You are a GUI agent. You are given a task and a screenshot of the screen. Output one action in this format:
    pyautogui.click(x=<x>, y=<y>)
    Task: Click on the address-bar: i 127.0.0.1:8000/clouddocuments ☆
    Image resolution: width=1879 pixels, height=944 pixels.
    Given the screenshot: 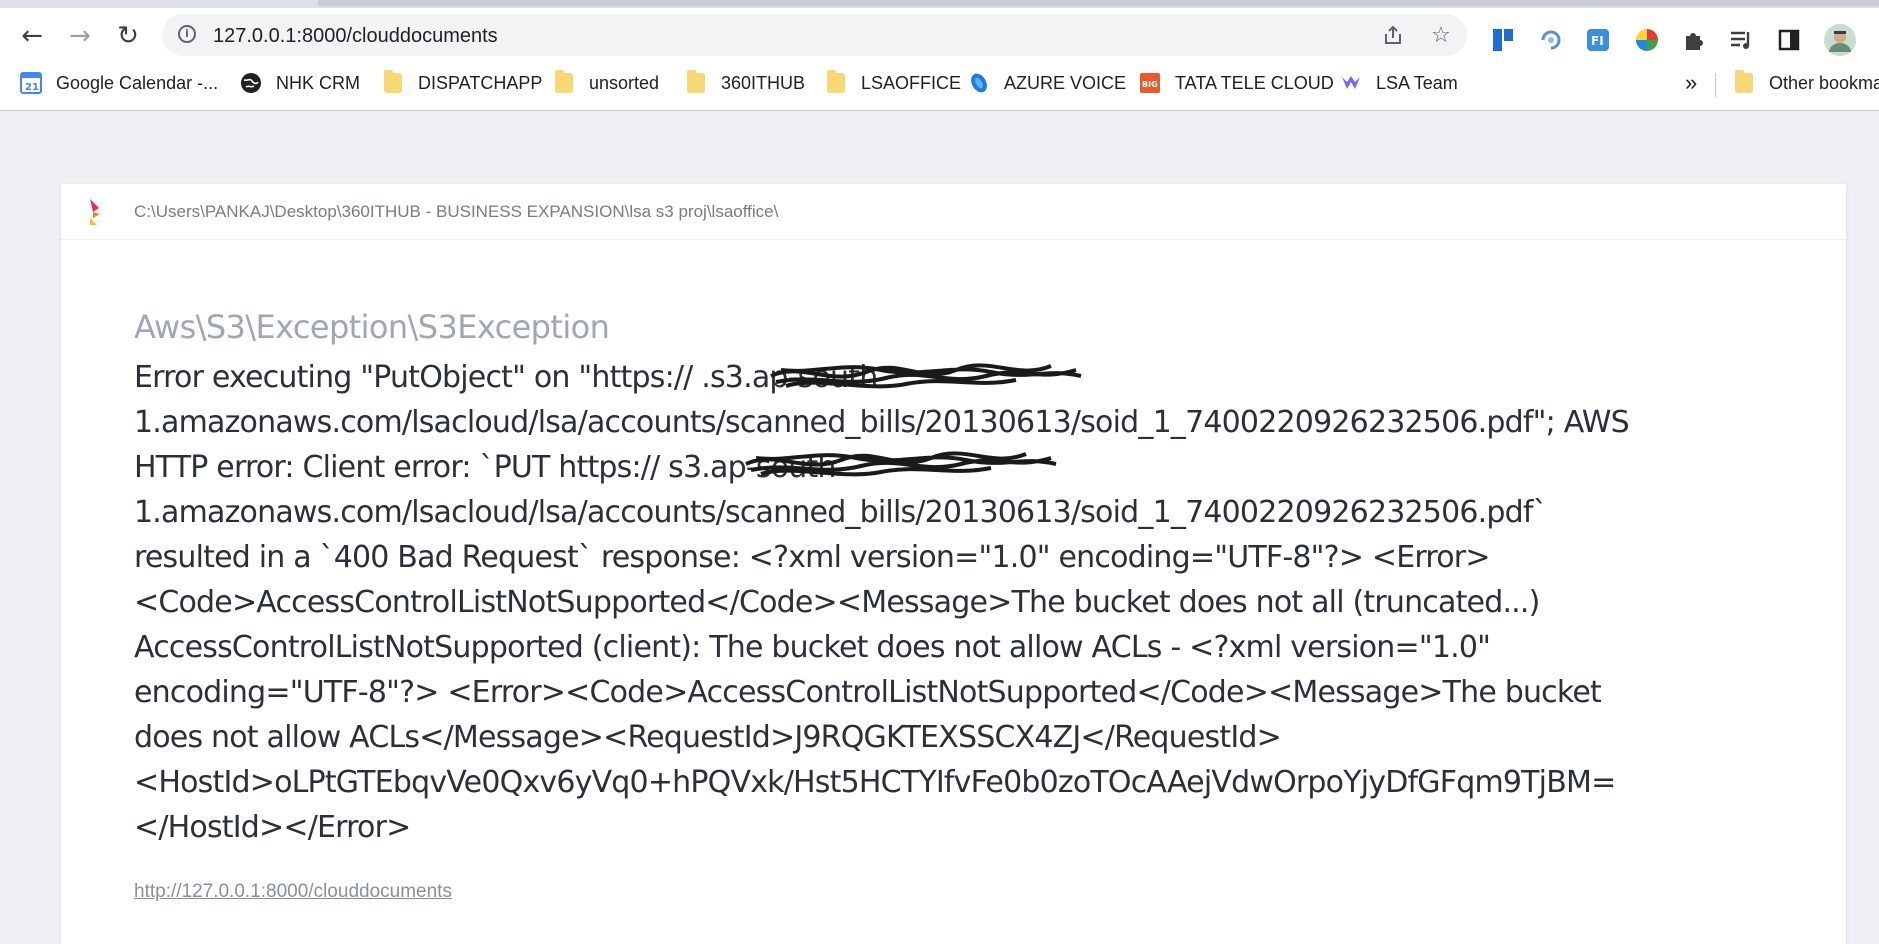 What is the action you would take?
    pyautogui.click(x=814, y=35)
    